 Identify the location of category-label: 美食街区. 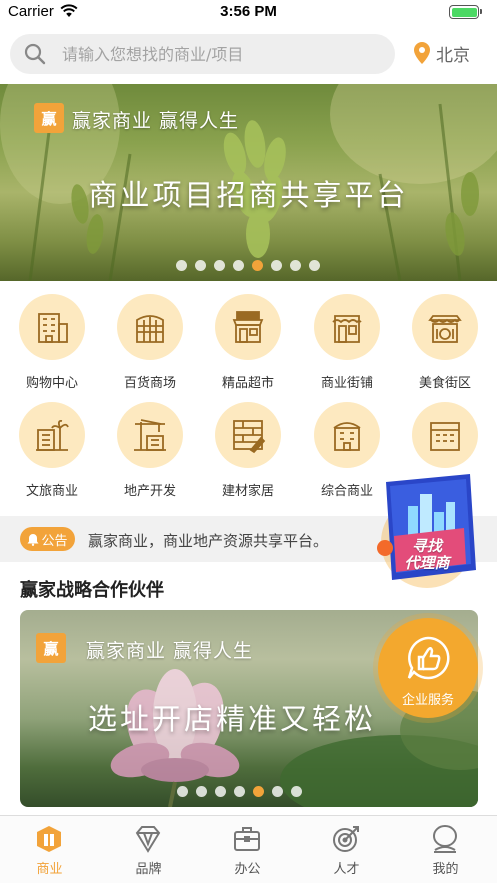
(444, 383).